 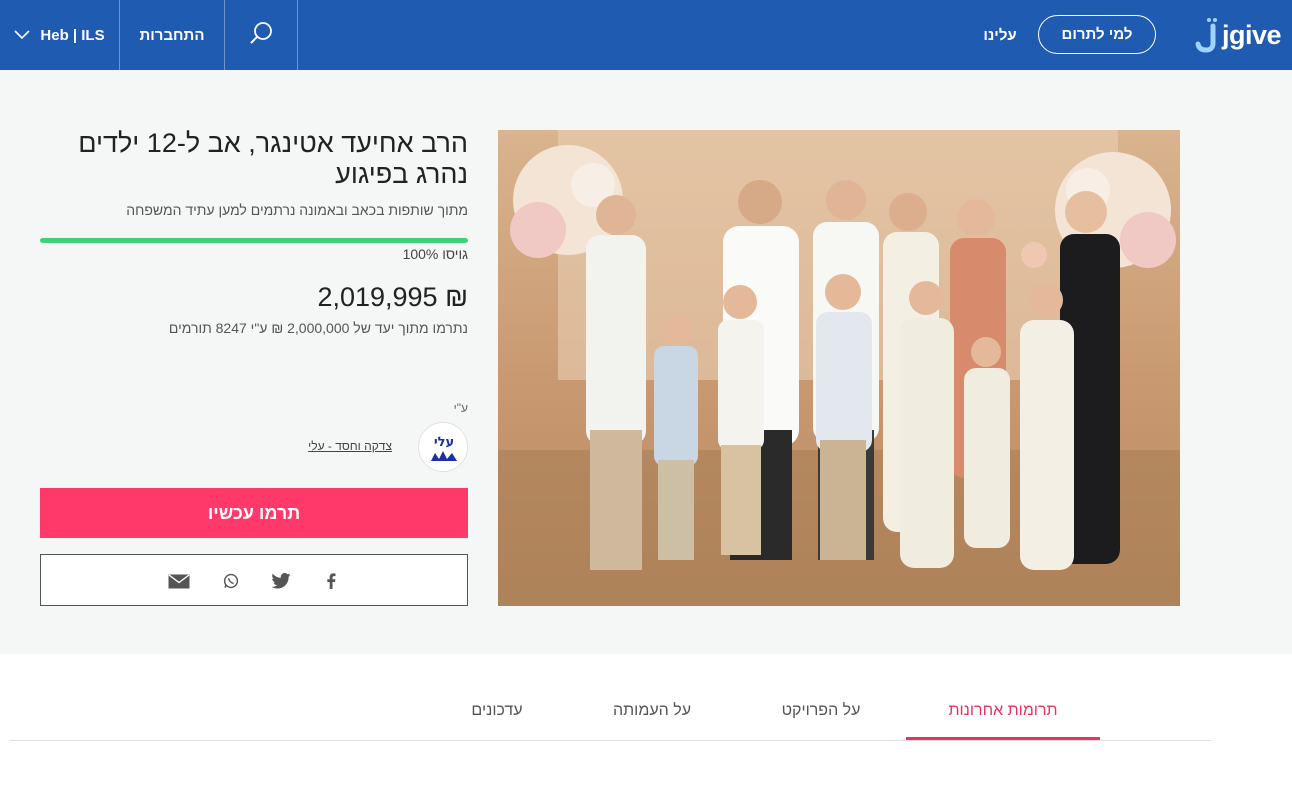 I want to click on tab-recent-donations: תרומות אחרונות, so click(x=1003, y=718).